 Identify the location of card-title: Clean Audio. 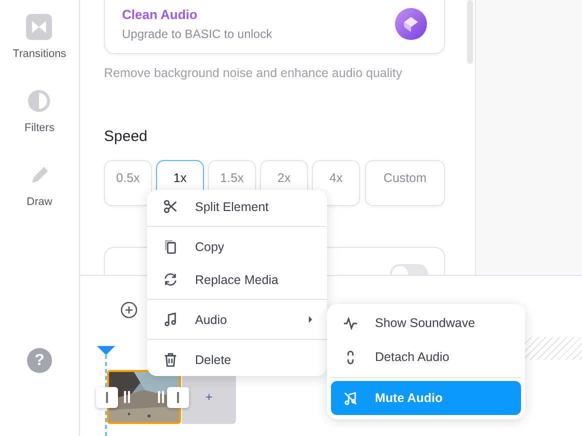
(160, 14).